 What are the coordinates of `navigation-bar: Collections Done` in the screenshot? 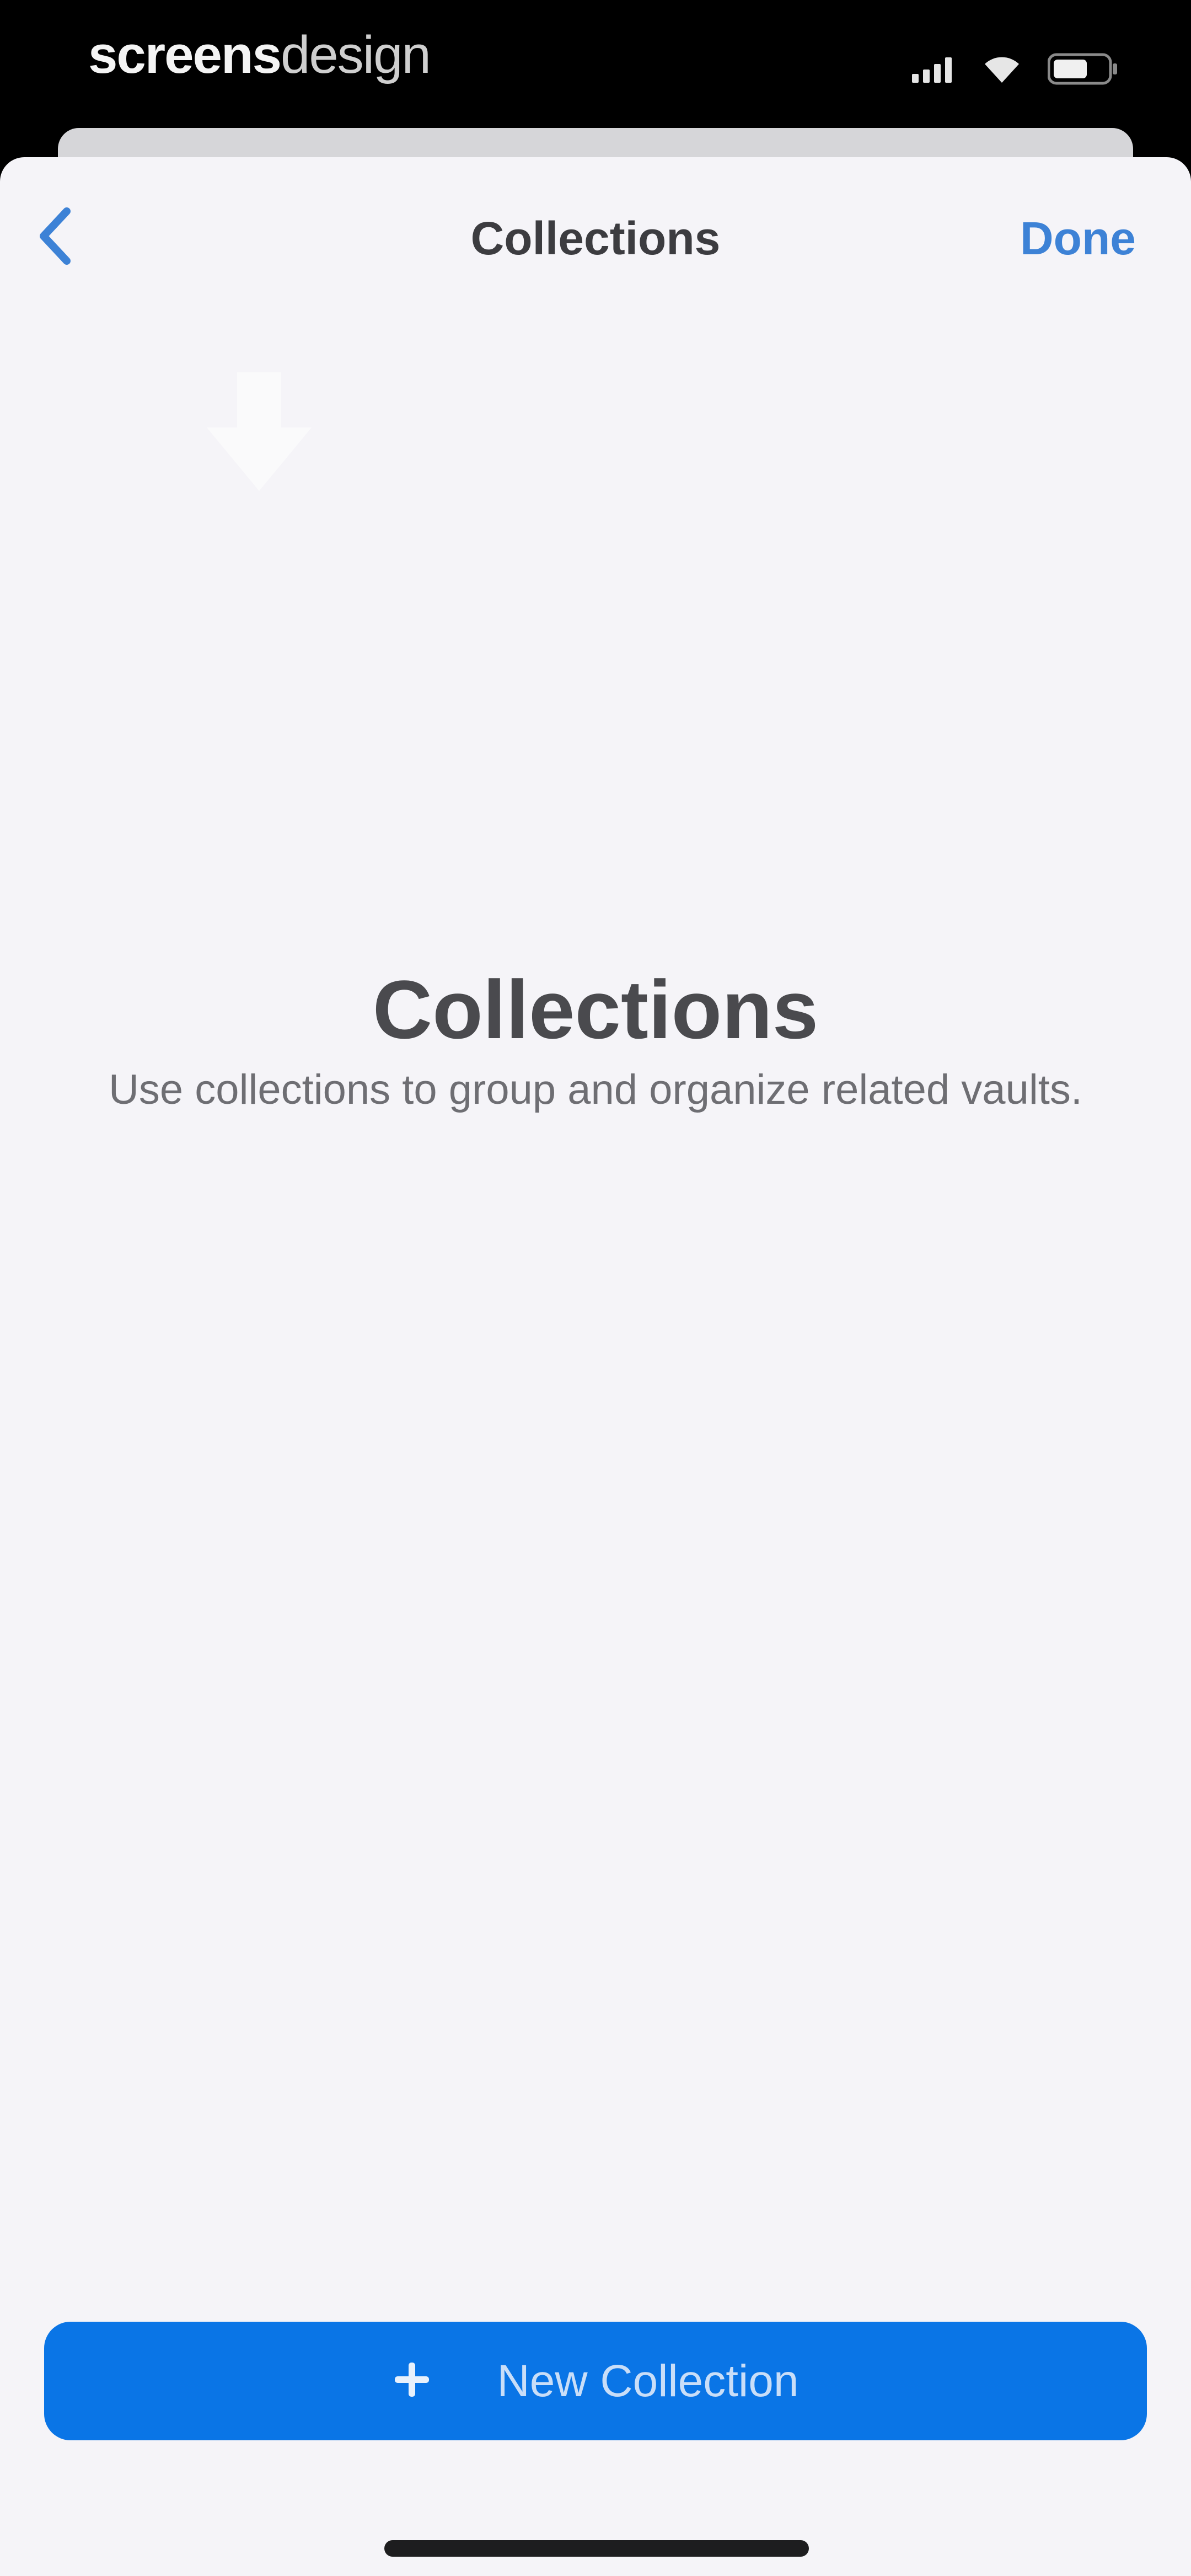 It's located at (595, 234).